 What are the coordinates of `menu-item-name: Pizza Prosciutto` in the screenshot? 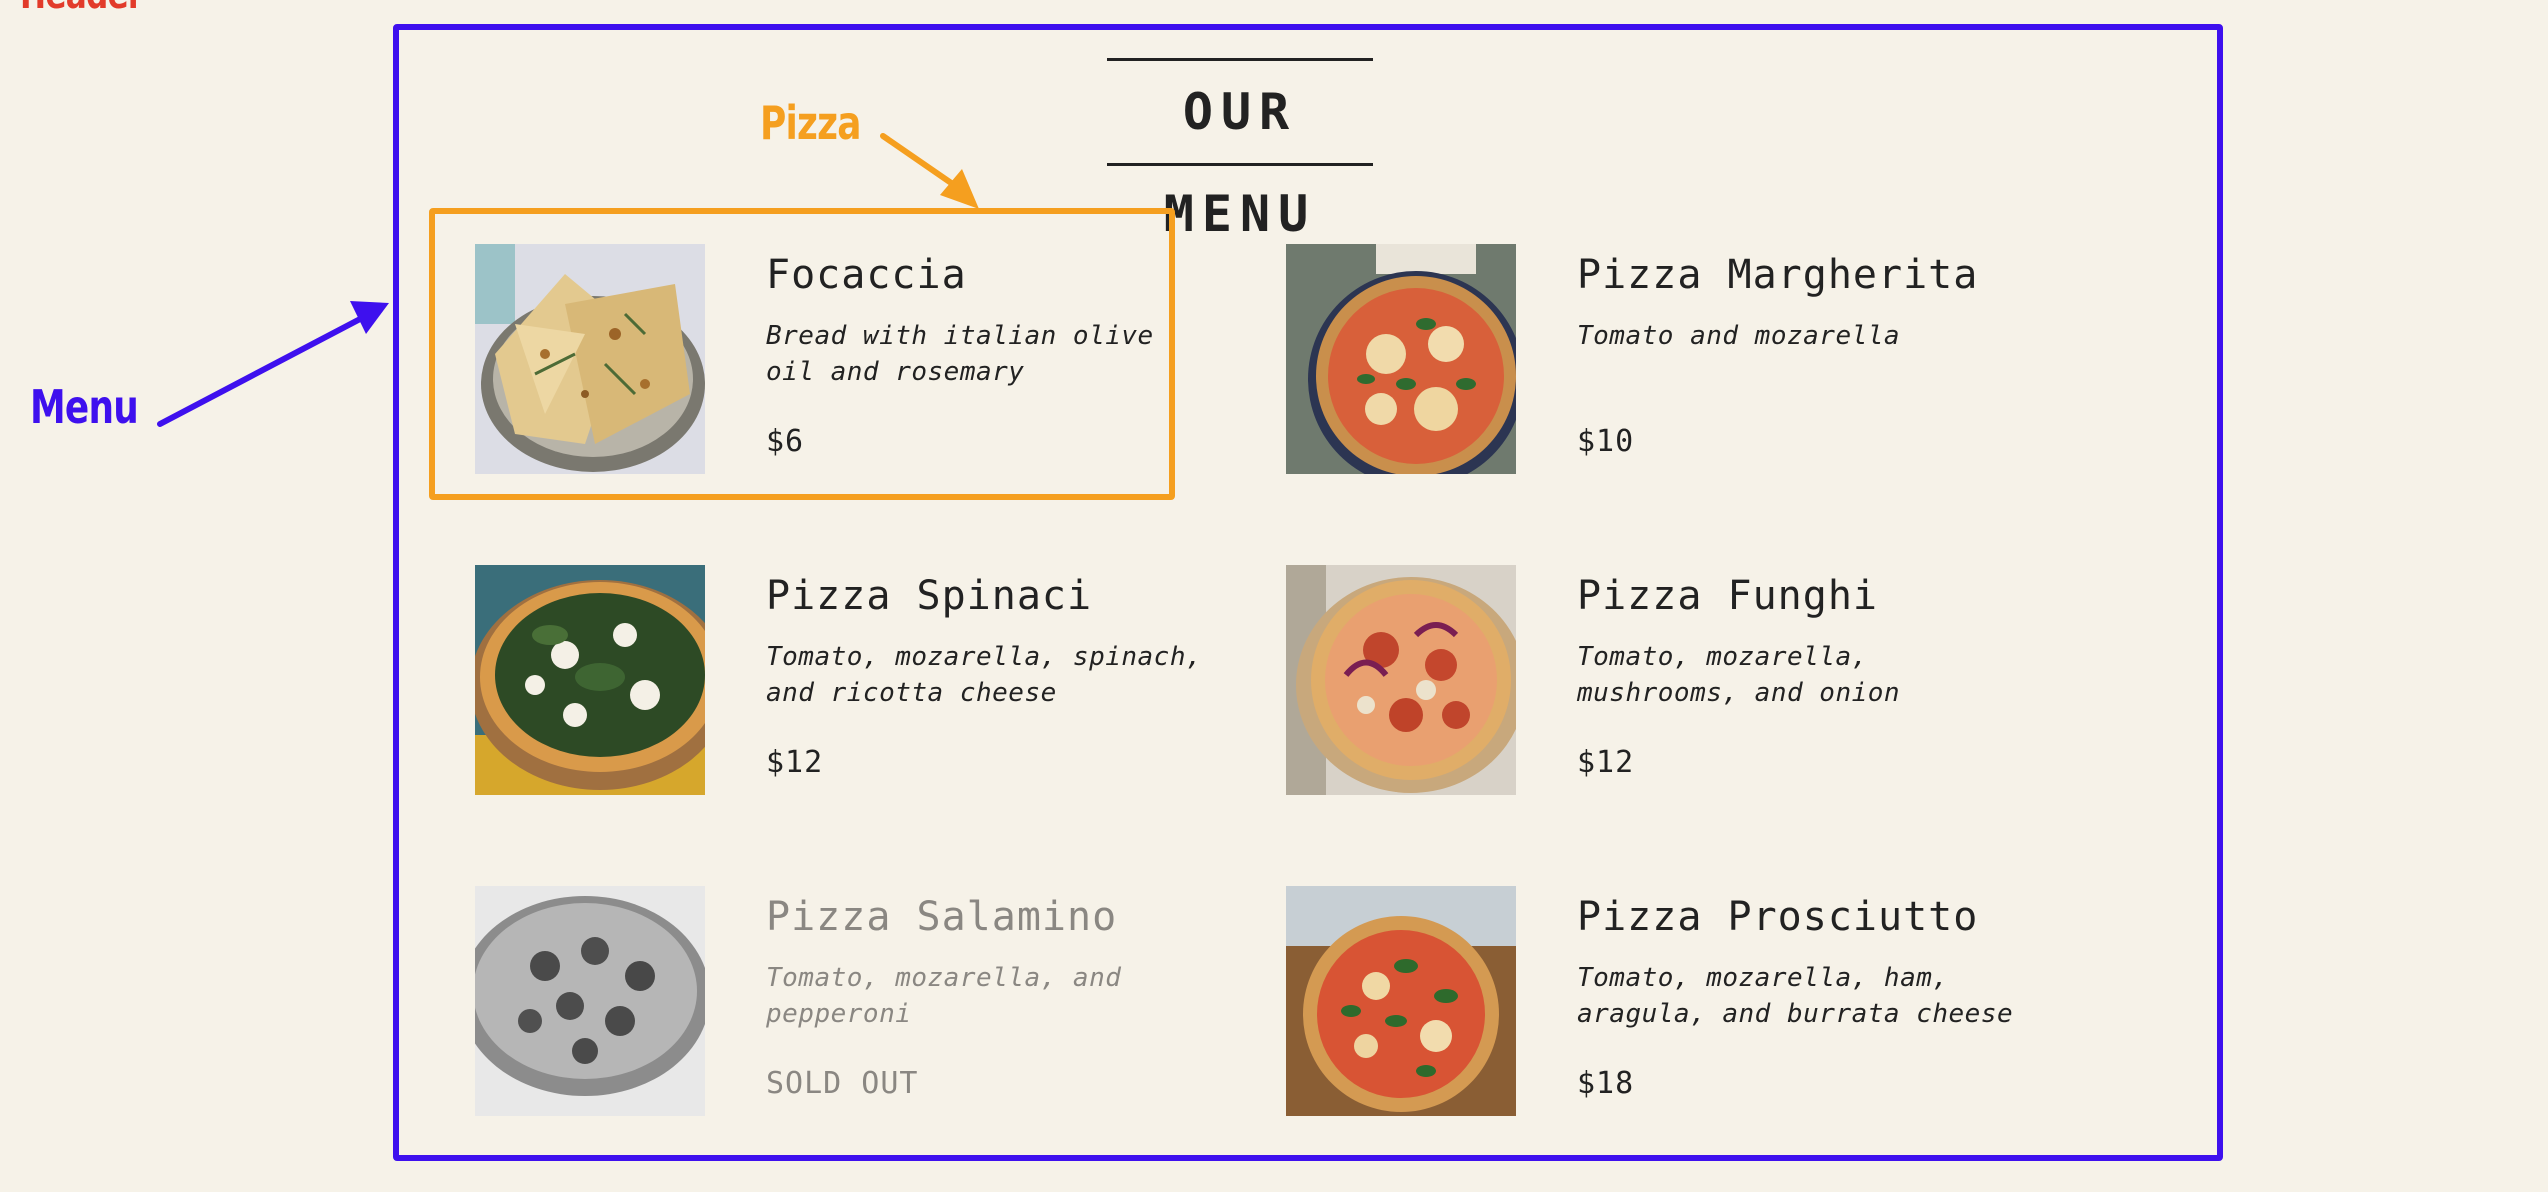 It's located at (1778, 917).